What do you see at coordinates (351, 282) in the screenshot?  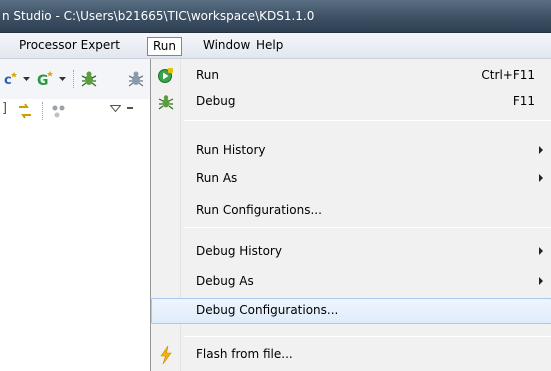 I see `menu-item-debug-as: Debug As` at bounding box center [351, 282].